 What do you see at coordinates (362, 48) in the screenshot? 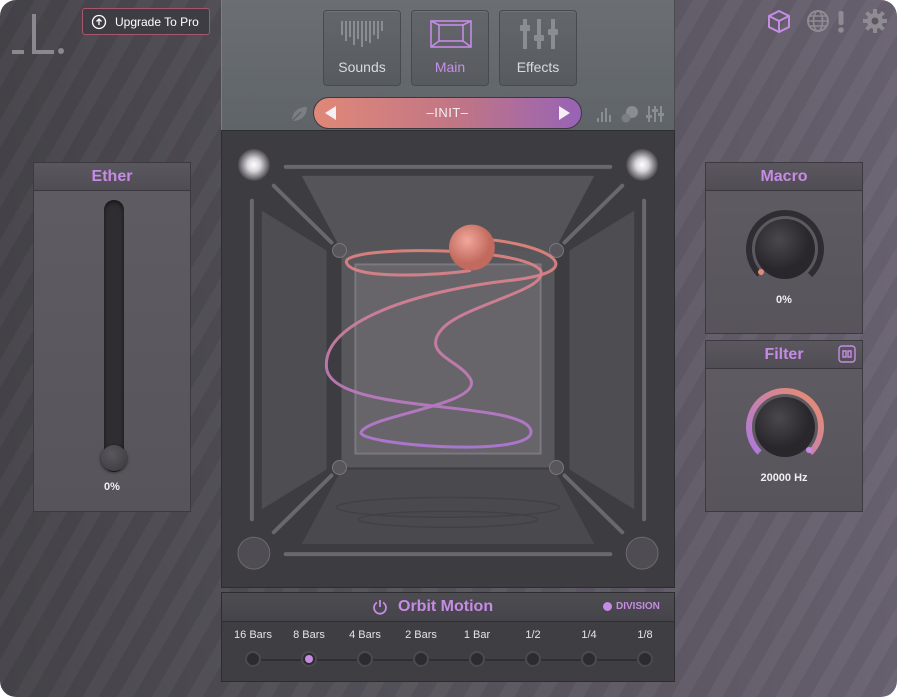
I see `tab-sounds: Sounds` at bounding box center [362, 48].